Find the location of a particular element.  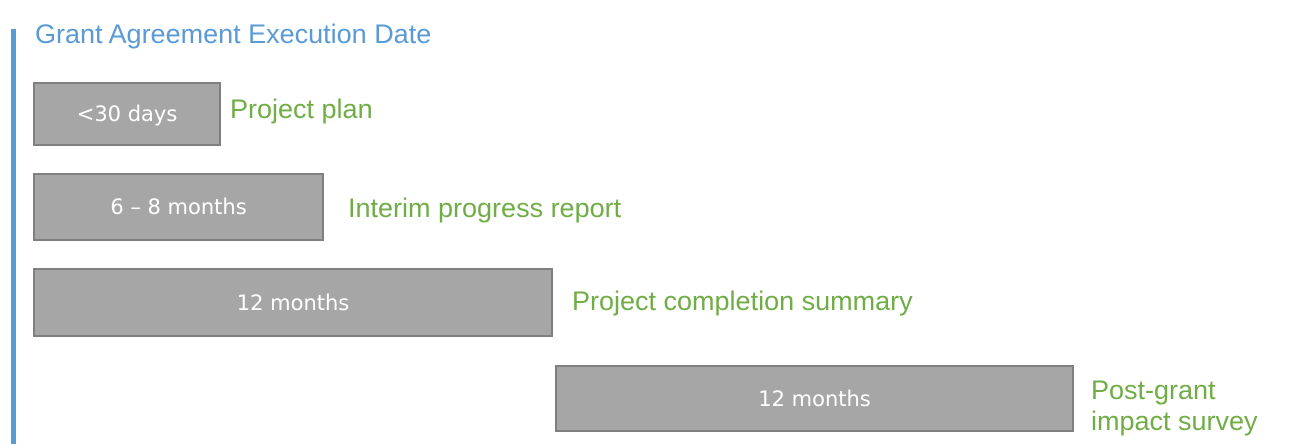

diagram-title: Grant Agreement Execution Date is located at coordinates (233, 34).